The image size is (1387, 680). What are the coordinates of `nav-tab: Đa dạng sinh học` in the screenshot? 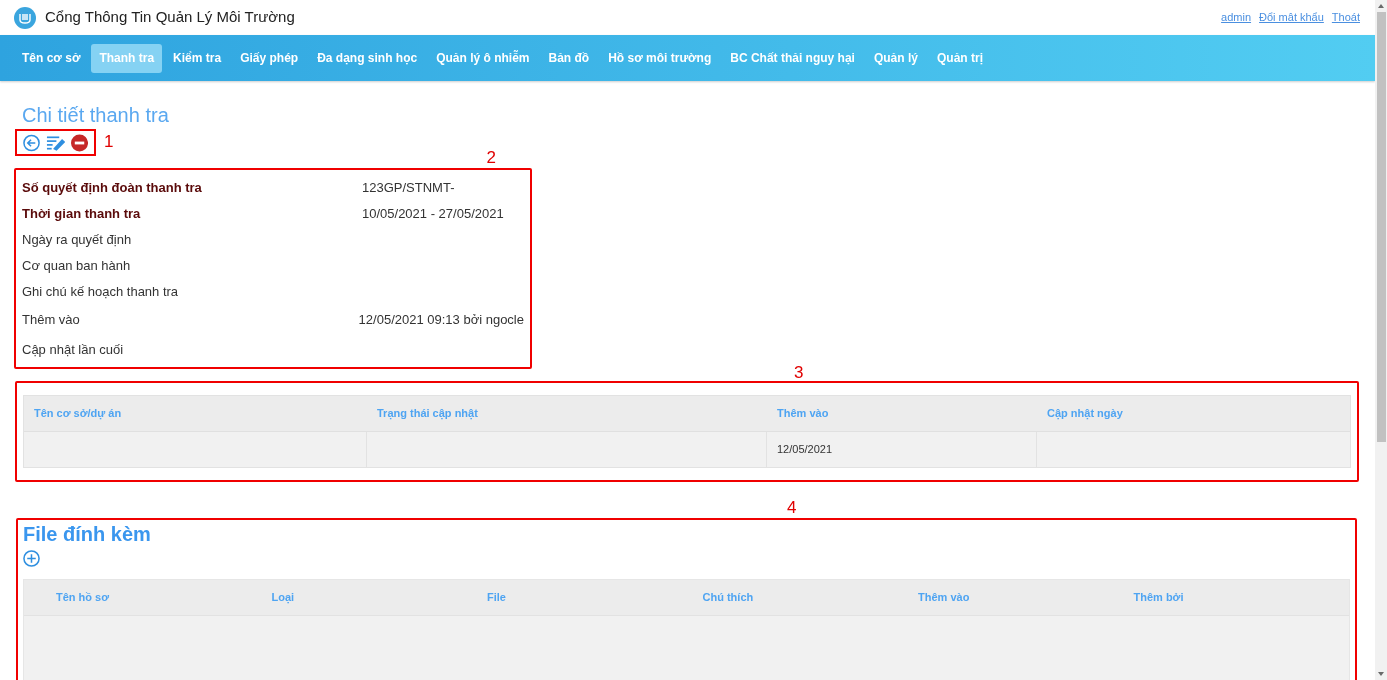 It's located at (367, 58).